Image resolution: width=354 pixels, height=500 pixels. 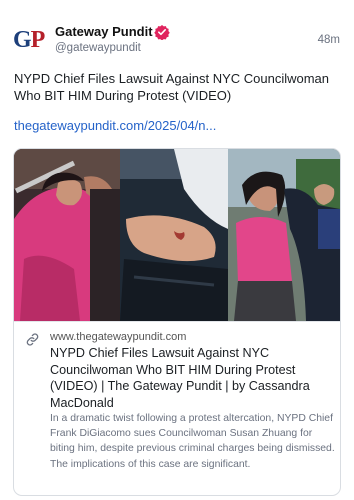 What do you see at coordinates (98, 48) in the screenshot?
I see `account-handle: @gatewaypundit` at bounding box center [98, 48].